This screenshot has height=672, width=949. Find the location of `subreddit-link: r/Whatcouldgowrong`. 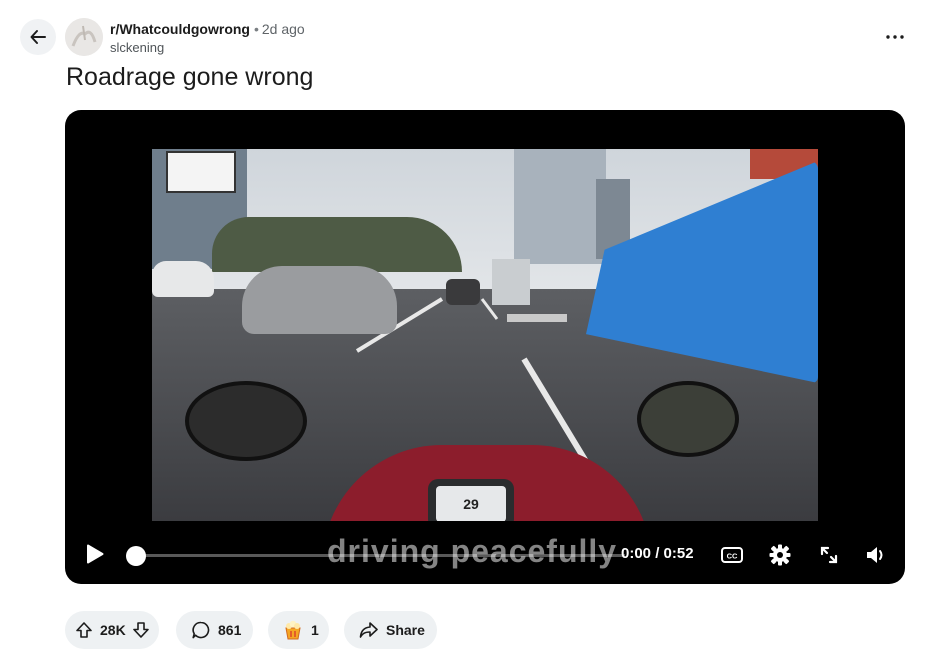

subreddit-link: r/Whatcouldgowrong is located at coordinates (180, 29).